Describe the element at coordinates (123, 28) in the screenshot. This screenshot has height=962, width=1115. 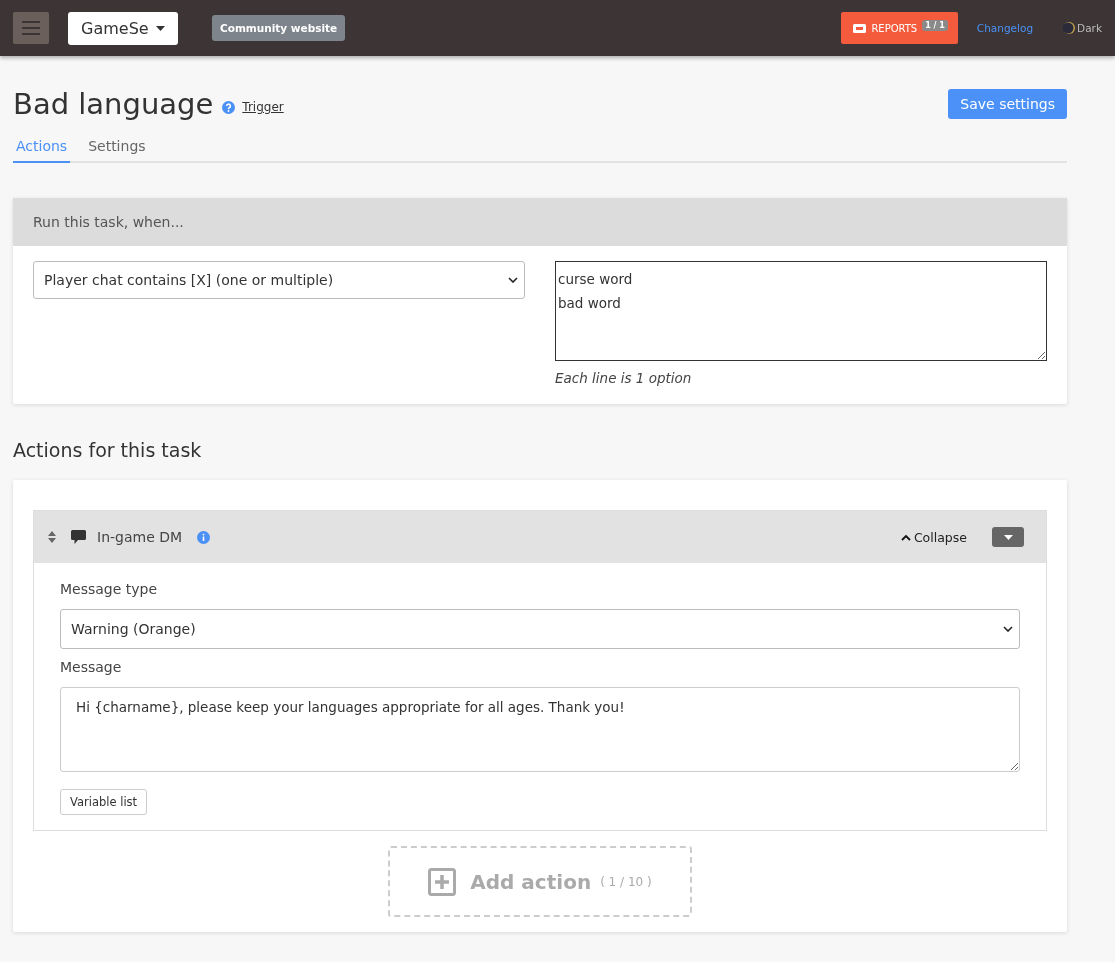
I see `server-dropdown: GameSe` at that location.